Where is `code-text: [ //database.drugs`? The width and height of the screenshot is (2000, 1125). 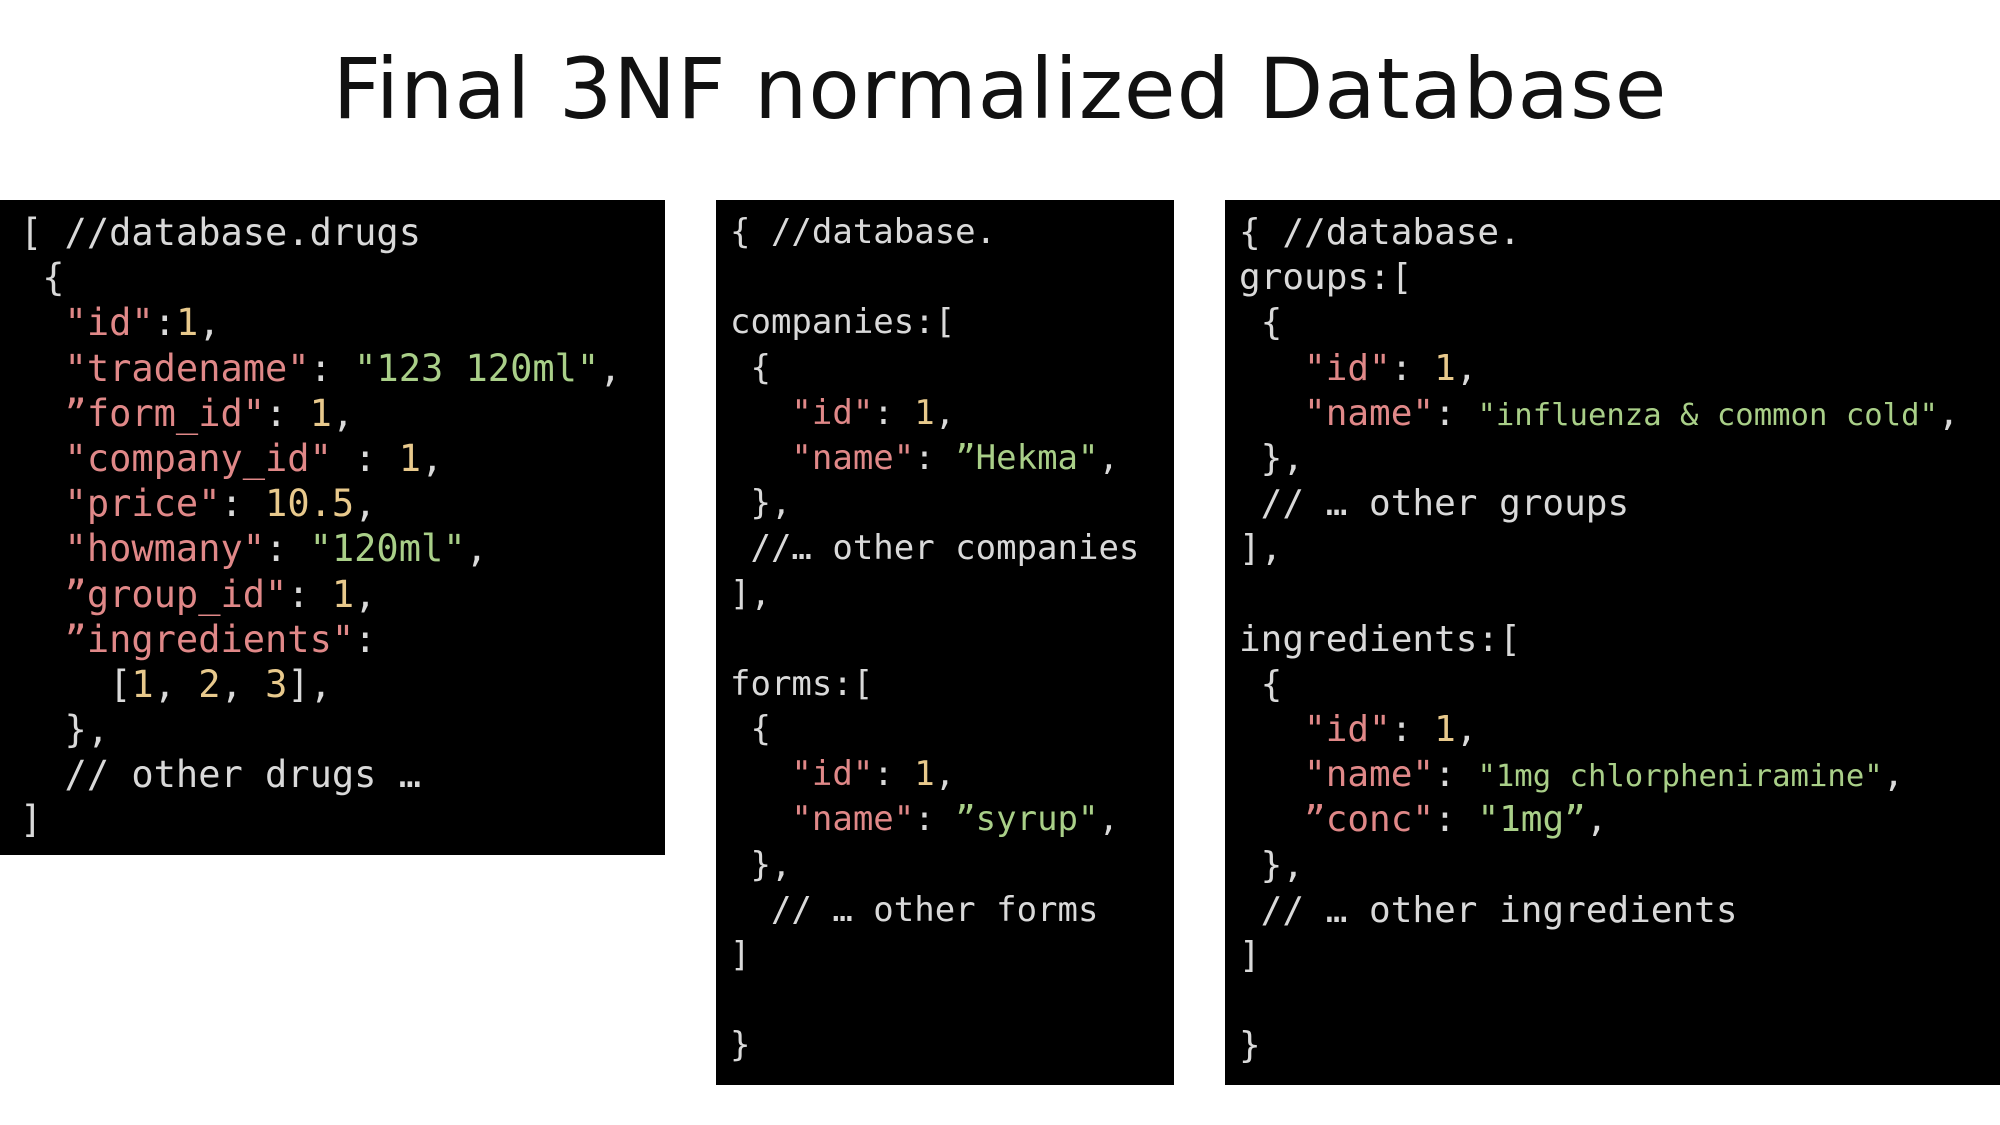 code-text: [ //database.drugs is located at coordinates (220, 232).